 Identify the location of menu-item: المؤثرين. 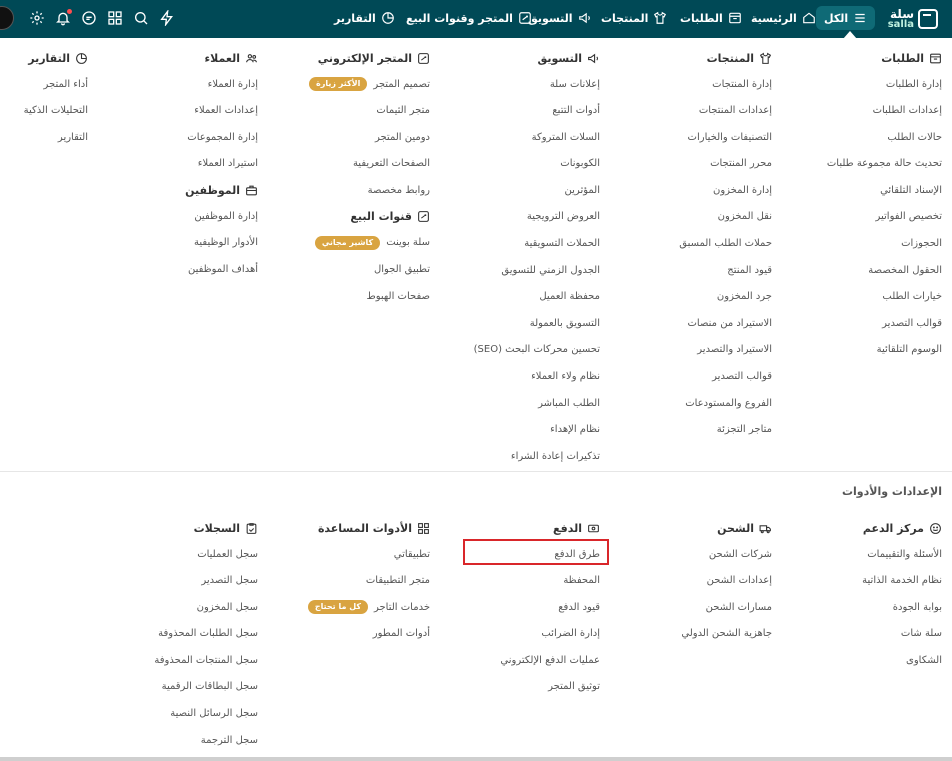
(535, 190).